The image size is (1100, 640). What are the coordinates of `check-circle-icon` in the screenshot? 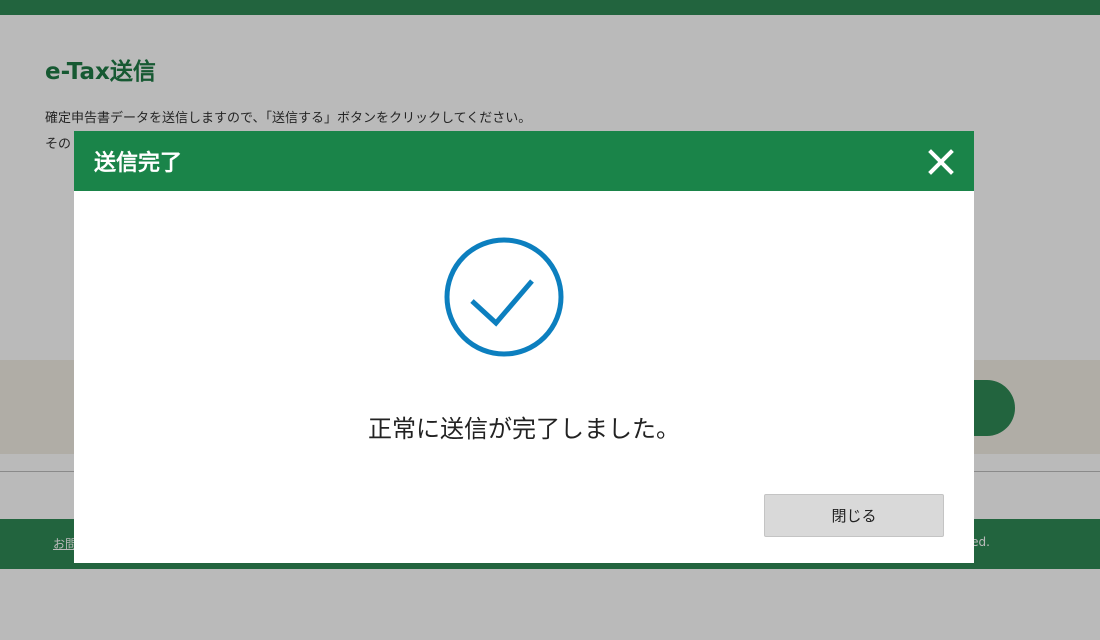 It's located at (504, 297).